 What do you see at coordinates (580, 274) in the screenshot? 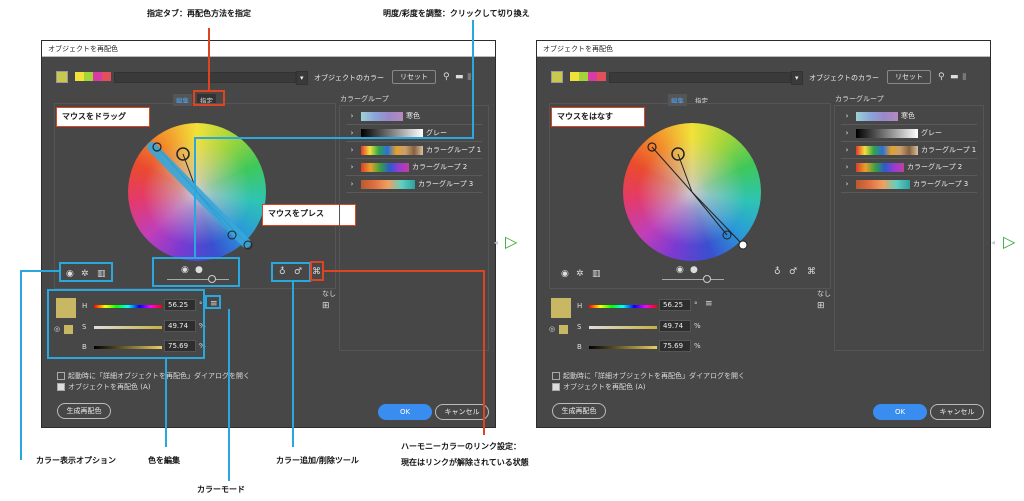
I see `segmented-wheel-icon: ✲` at bounding box center [580, 274].